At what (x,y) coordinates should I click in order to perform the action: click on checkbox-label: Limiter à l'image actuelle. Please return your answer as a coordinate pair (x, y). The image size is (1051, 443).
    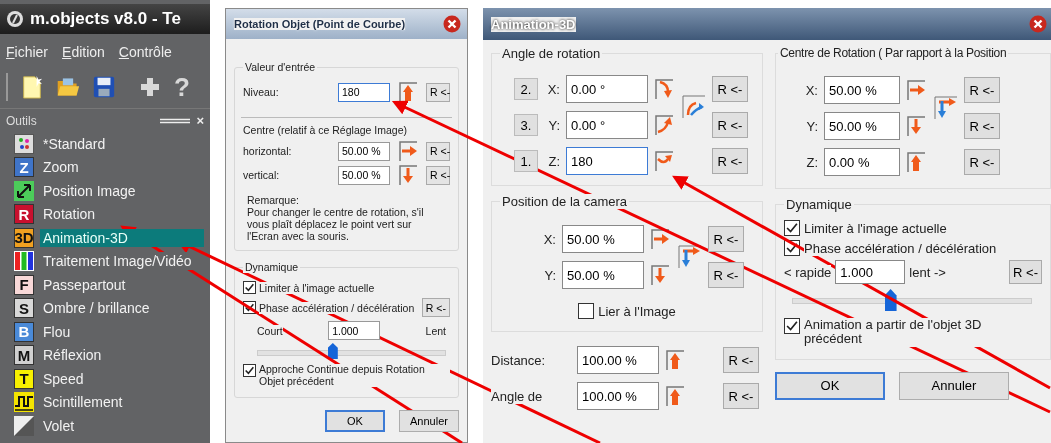
    Looking at the image, I should click on (317, 287).